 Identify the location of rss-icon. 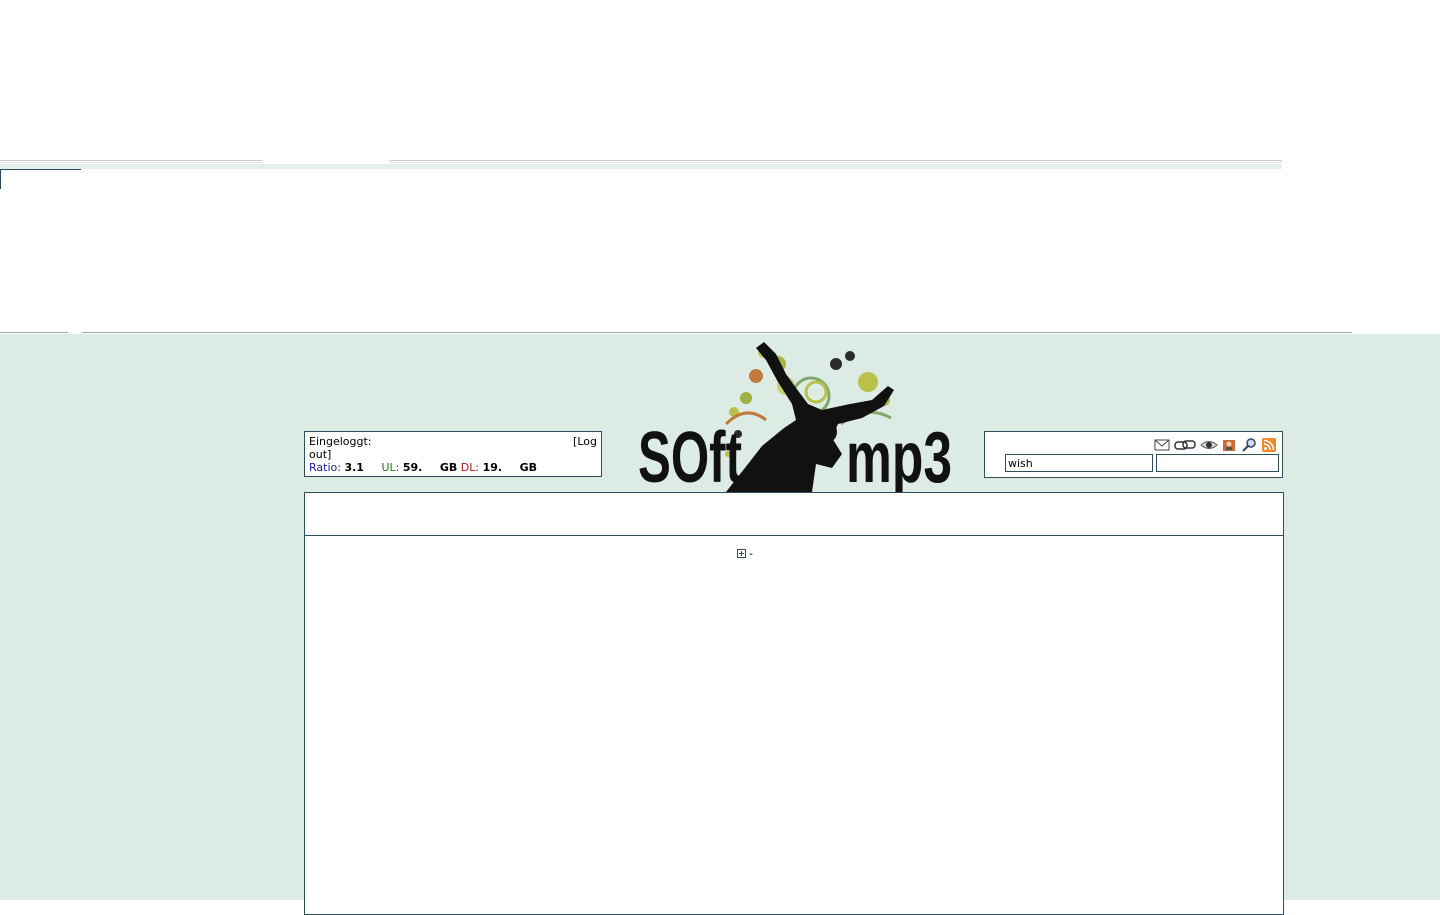
(1269, 445).